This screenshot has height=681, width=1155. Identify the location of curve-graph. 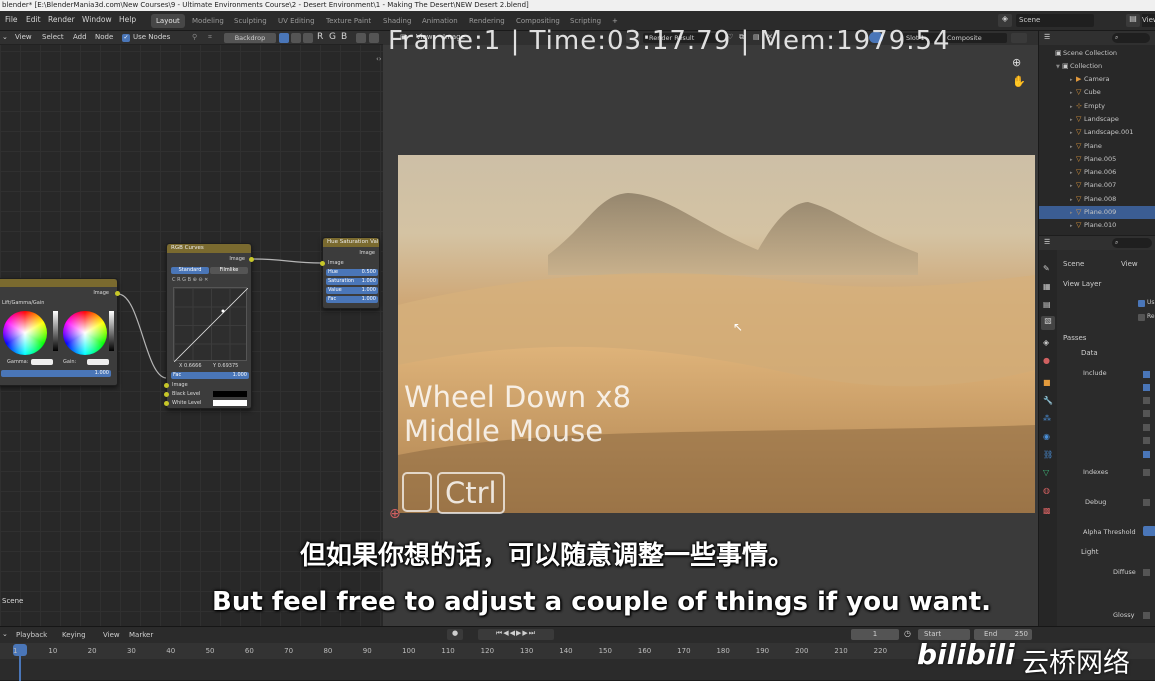
(210, 324).